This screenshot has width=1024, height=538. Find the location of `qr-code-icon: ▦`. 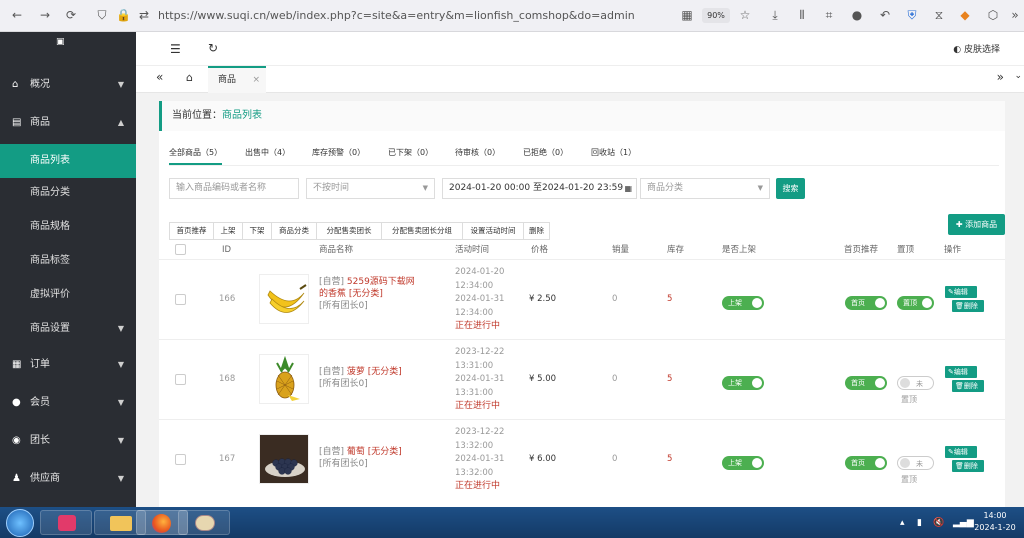

qr-code-icon: ▦ is located at coordinates (687, 15).